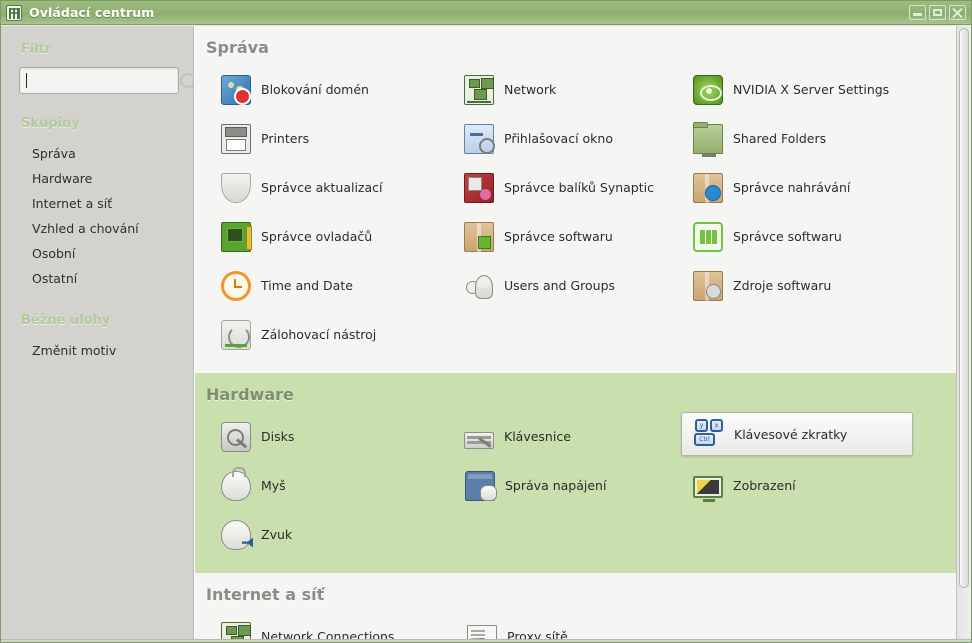 The height and width of the screenshot is (643, 972). I want to click on applet-prihlasovaci-okno: Přihlašovací okno, so click(574, 138).